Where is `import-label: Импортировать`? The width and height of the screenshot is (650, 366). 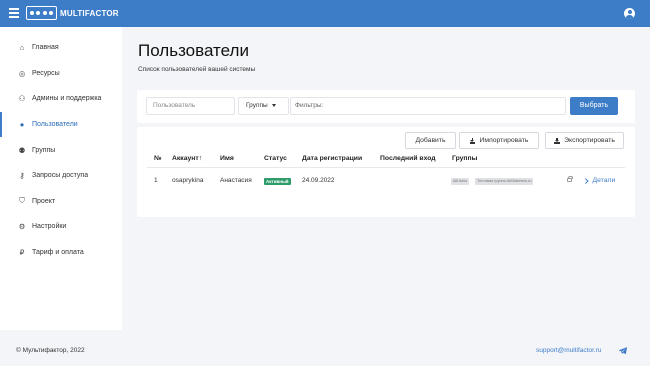 import-label: Импортировать is located at coordinates (504, 140).